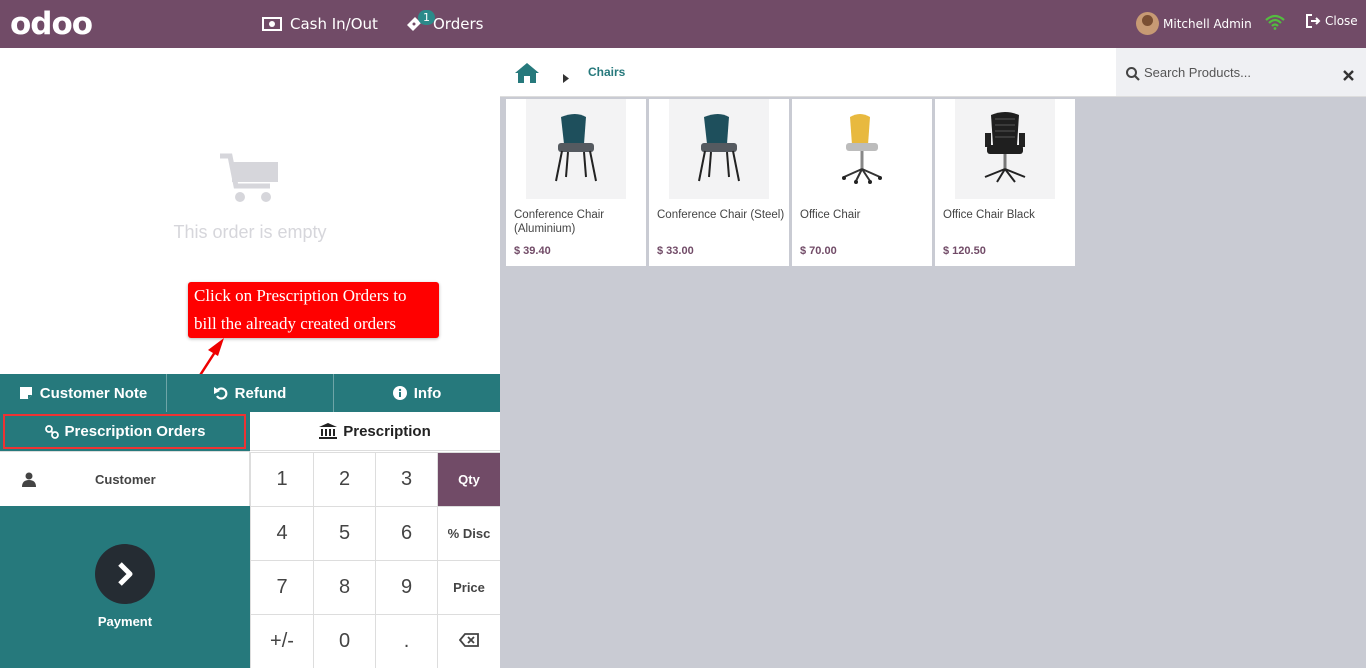  I want to click on refund-label: Refund, so click(260, 393).